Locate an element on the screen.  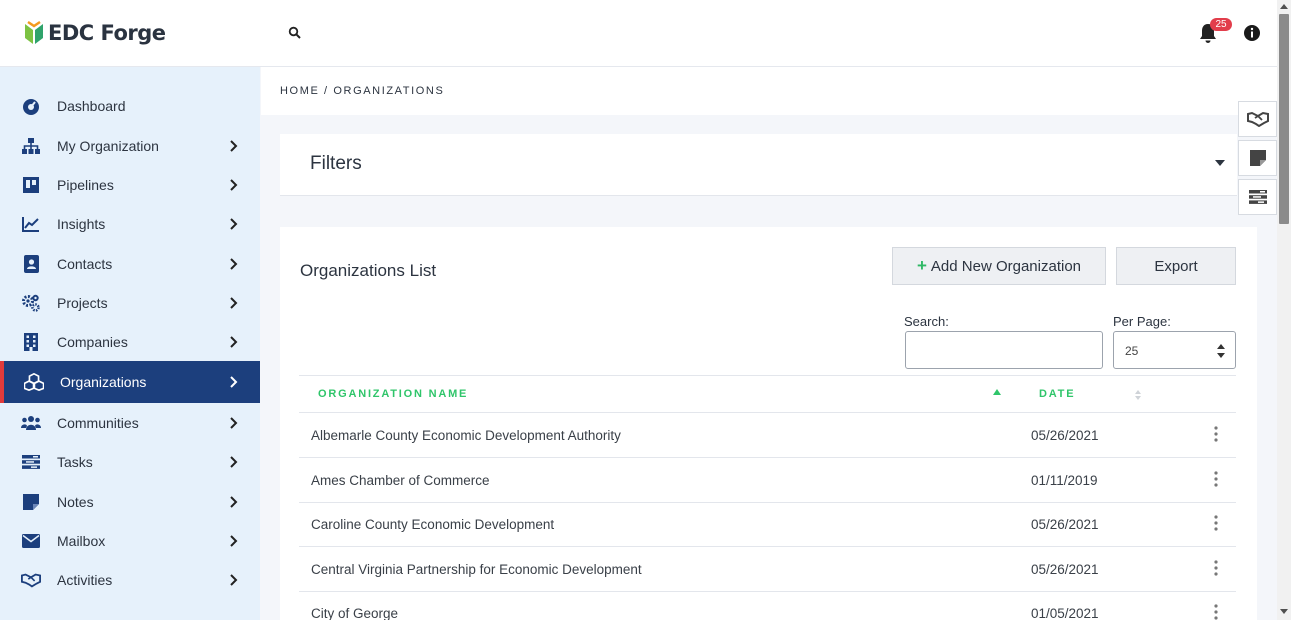
logo: EDC Forge is located at coordinates (95, 33).